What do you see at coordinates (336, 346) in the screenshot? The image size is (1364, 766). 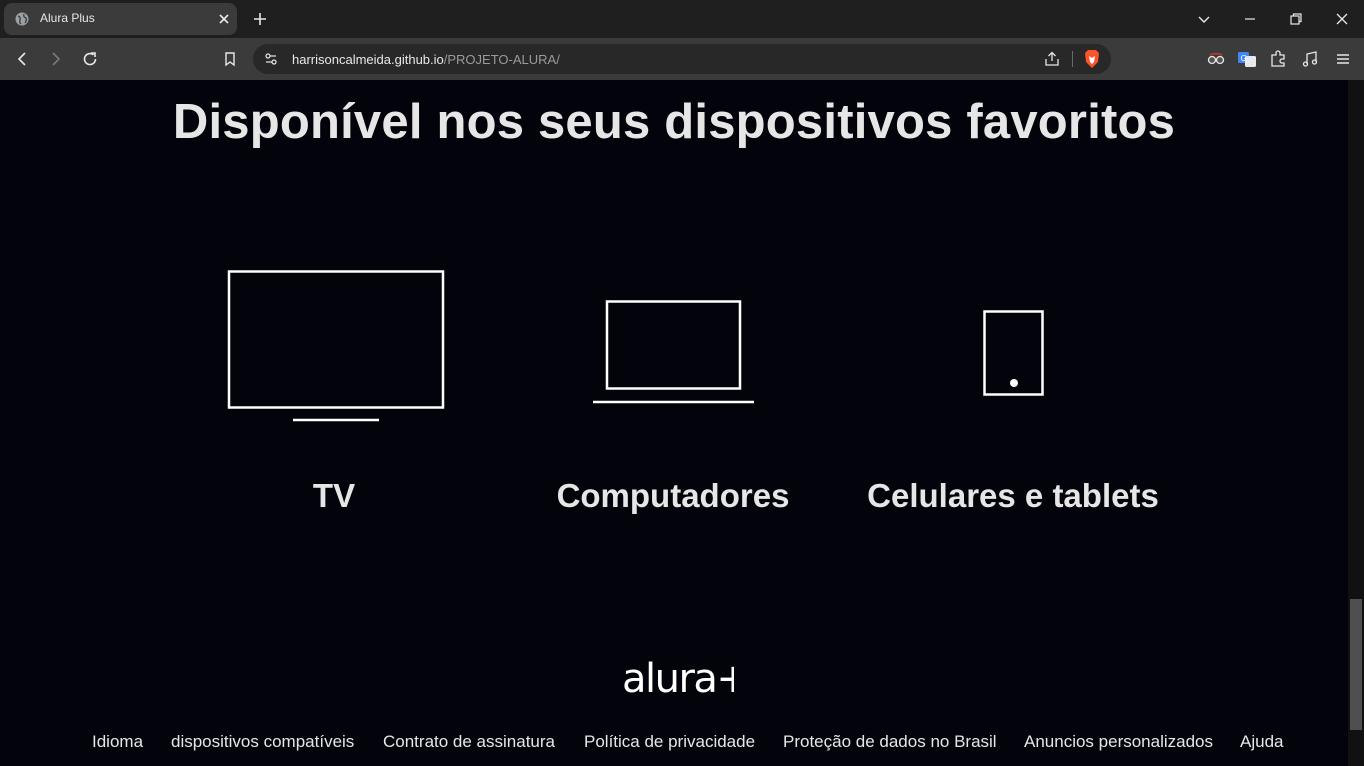 I see `tv-icon` at bounding box center [336, 346].